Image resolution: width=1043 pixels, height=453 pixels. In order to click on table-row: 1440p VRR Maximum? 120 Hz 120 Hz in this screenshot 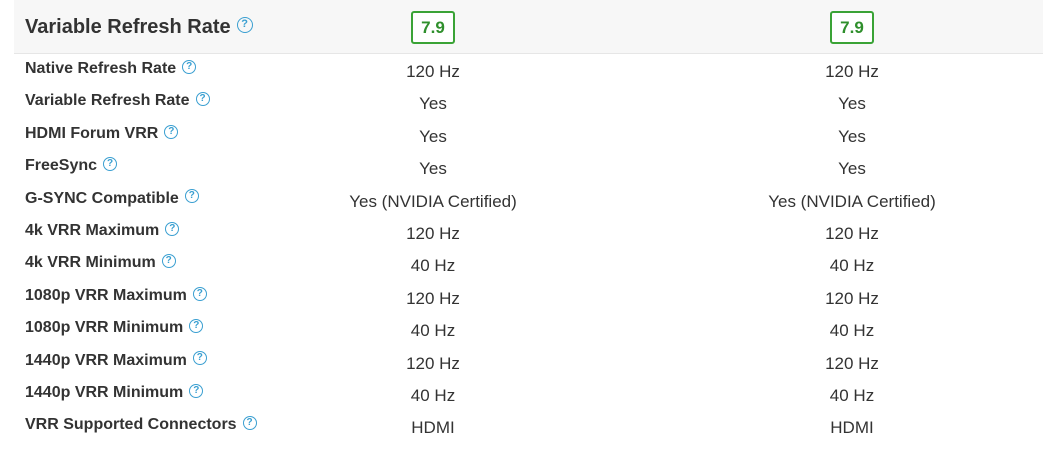, I will do `click(528, 364)`.